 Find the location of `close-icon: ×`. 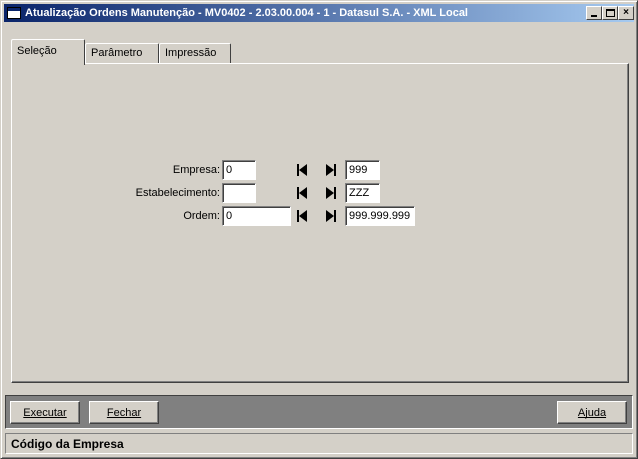

close-icon: × is located at coordinates (626, 12).